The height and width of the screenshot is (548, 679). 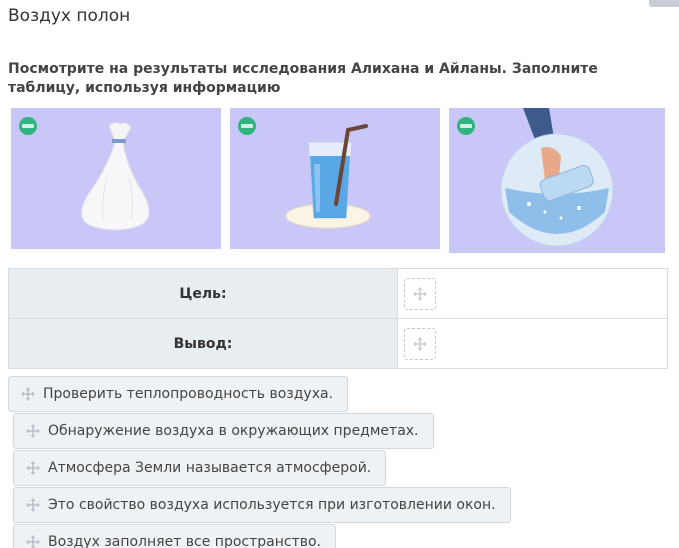 I want to click on image-glass-with-straw, so click(x=335, y=178).